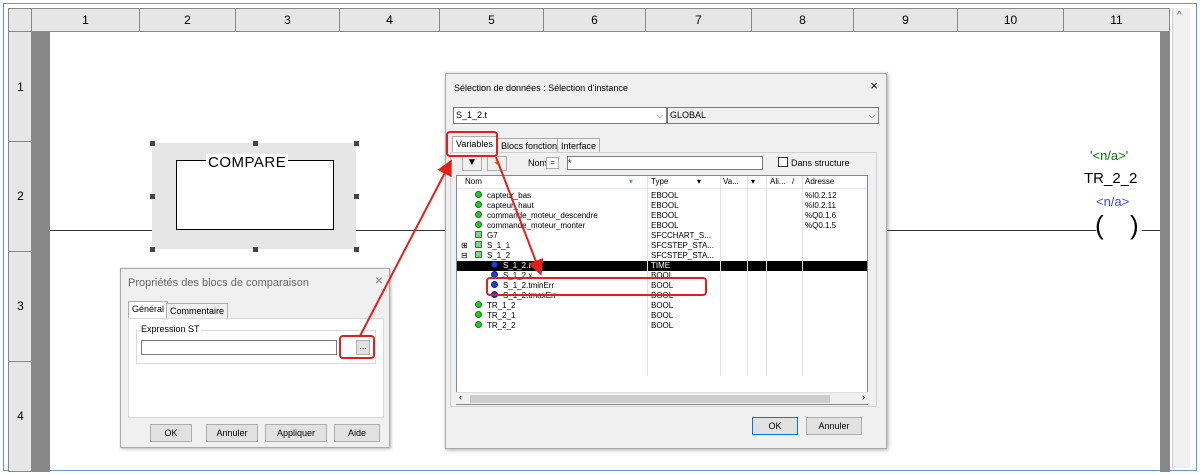 The image size is (1200, 474). What do you see at coordinates (405, 248) in the screenshot?
I see `annotation-arrow-to-tab` at bounding box center [405, 248].